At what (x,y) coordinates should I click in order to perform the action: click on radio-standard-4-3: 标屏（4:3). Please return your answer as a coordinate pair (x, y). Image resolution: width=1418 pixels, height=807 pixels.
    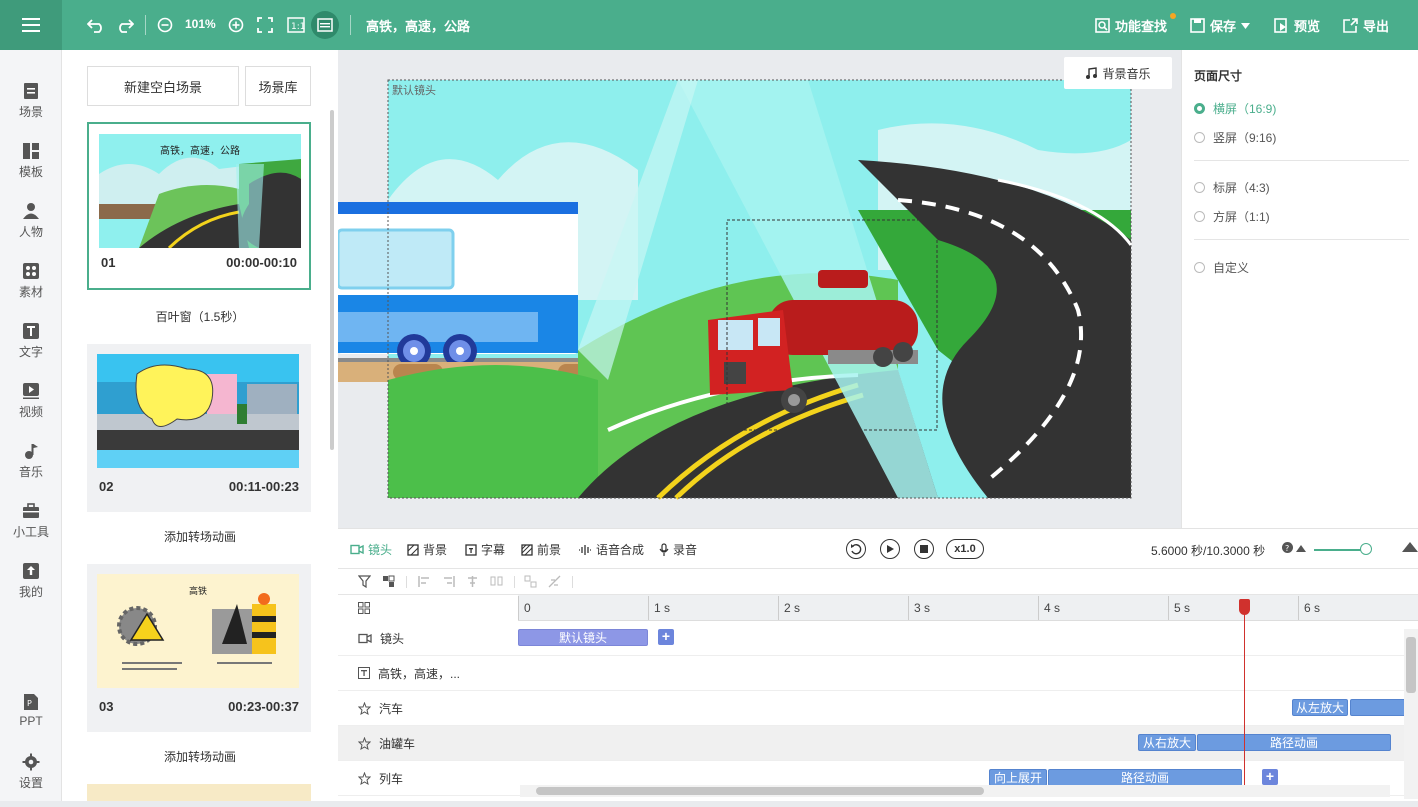
    Looking at the image, I should click on (1232, 187).